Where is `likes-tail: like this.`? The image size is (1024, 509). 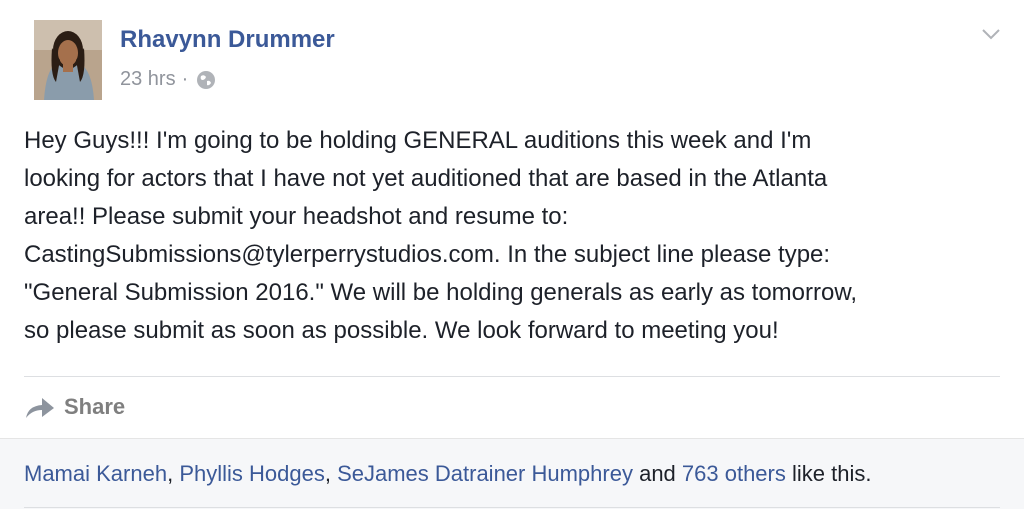 likes-tail: like this. is located at coordinates (828, 473).